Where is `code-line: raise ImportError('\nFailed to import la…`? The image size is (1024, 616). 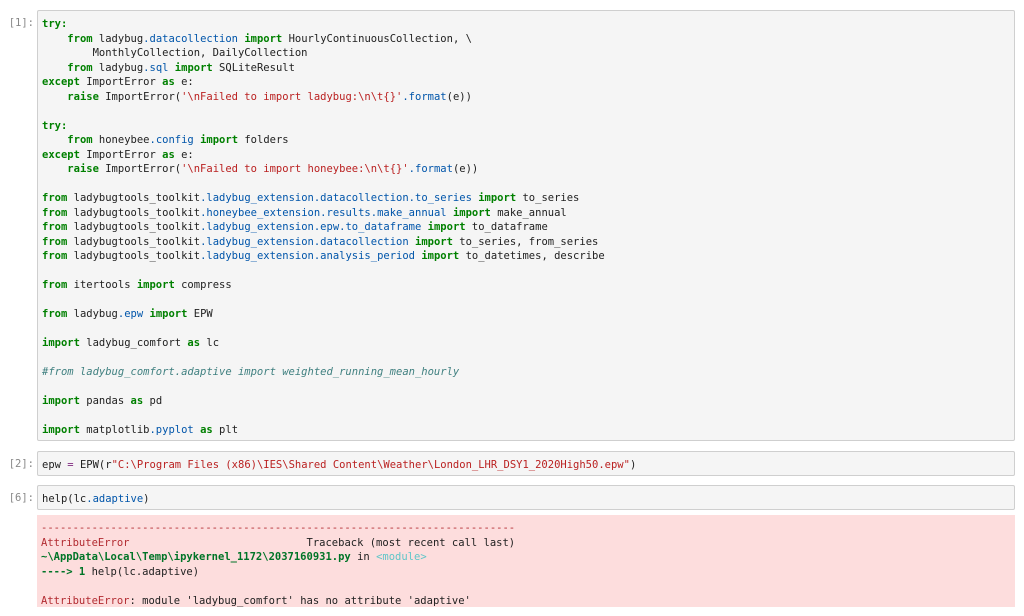 code-line: raise ImportError('\nFailed to import la… is located at coordinates (528, 97).